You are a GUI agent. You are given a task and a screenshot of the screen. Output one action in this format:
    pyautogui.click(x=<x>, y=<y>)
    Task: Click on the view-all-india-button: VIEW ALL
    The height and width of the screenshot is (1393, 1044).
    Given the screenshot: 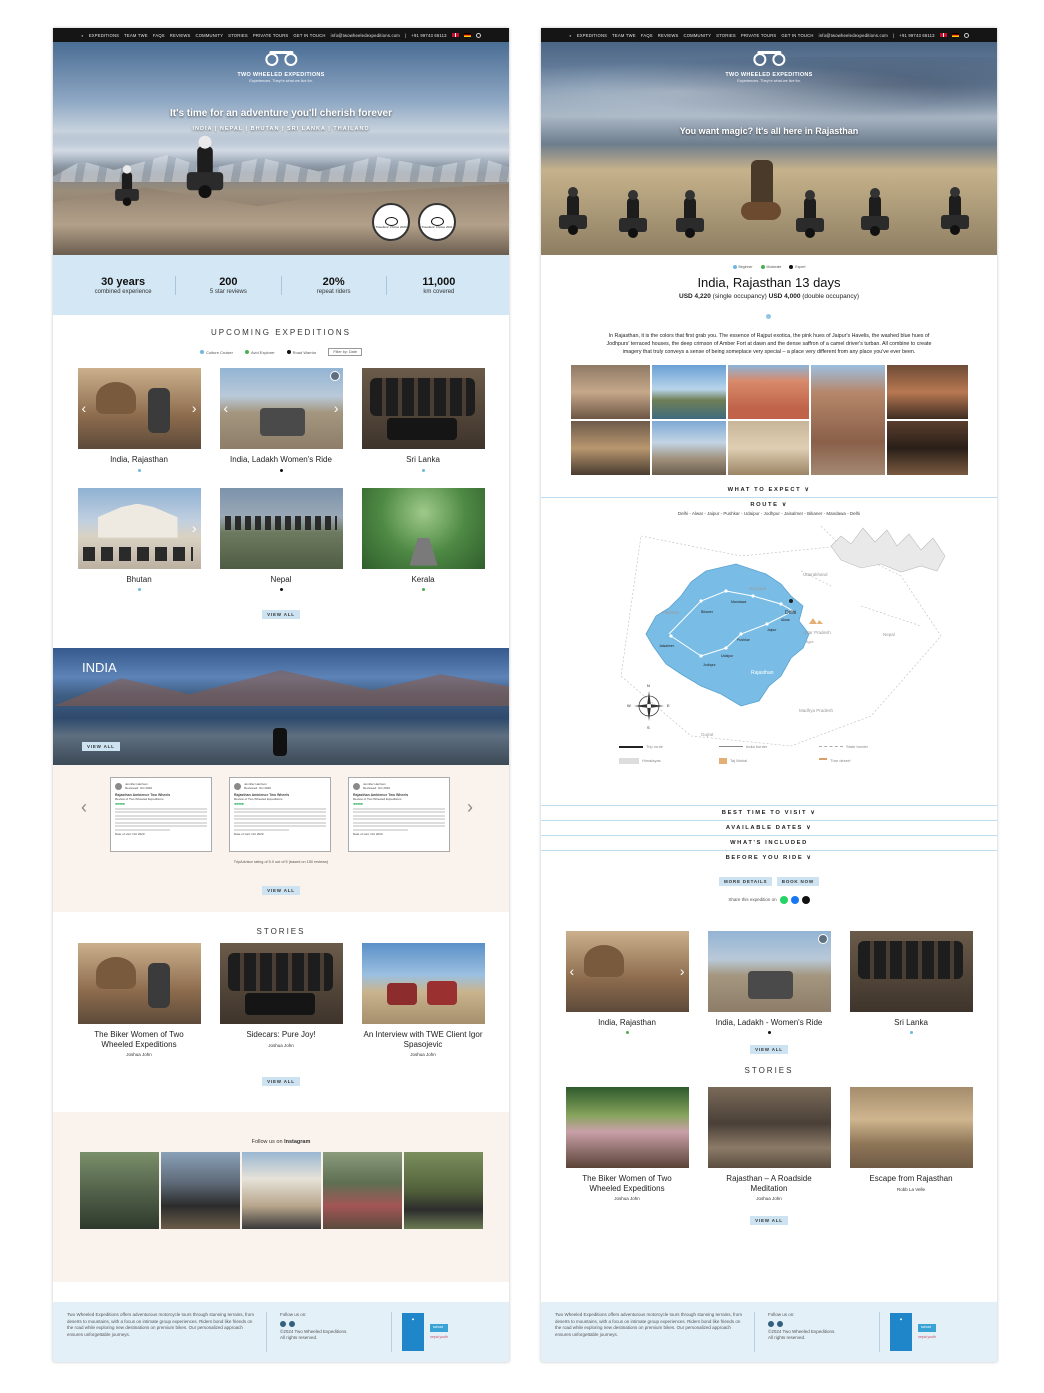 What is the action you would take?
    pyautogui.click(x=101, y=747)
    